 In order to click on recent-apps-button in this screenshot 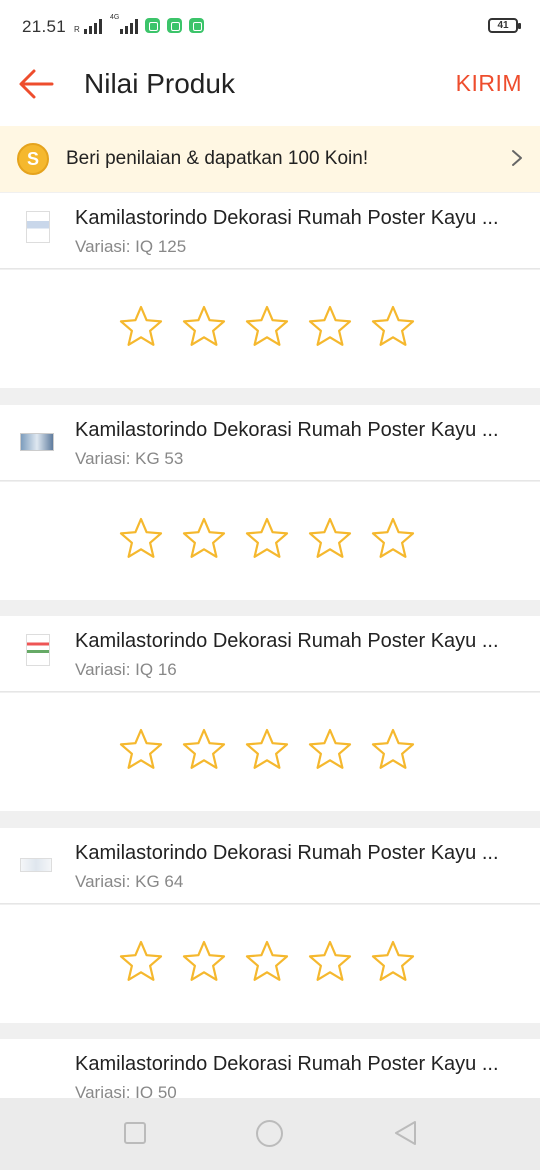, I will do `click(135, 1133)`.